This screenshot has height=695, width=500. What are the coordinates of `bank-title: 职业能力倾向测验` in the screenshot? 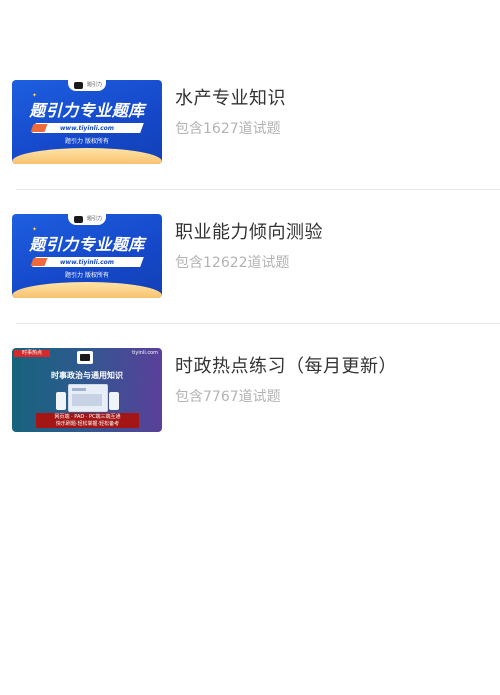 It's located at (249, 231).